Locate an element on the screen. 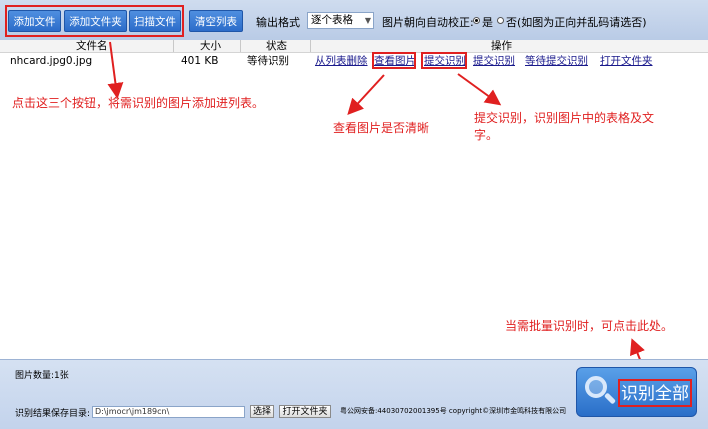 The height and width of the screenshot is (429, 708). annotation-submit-line1: 提交识别，识别图片中的表格及文 is located at coordinates (564, 118).